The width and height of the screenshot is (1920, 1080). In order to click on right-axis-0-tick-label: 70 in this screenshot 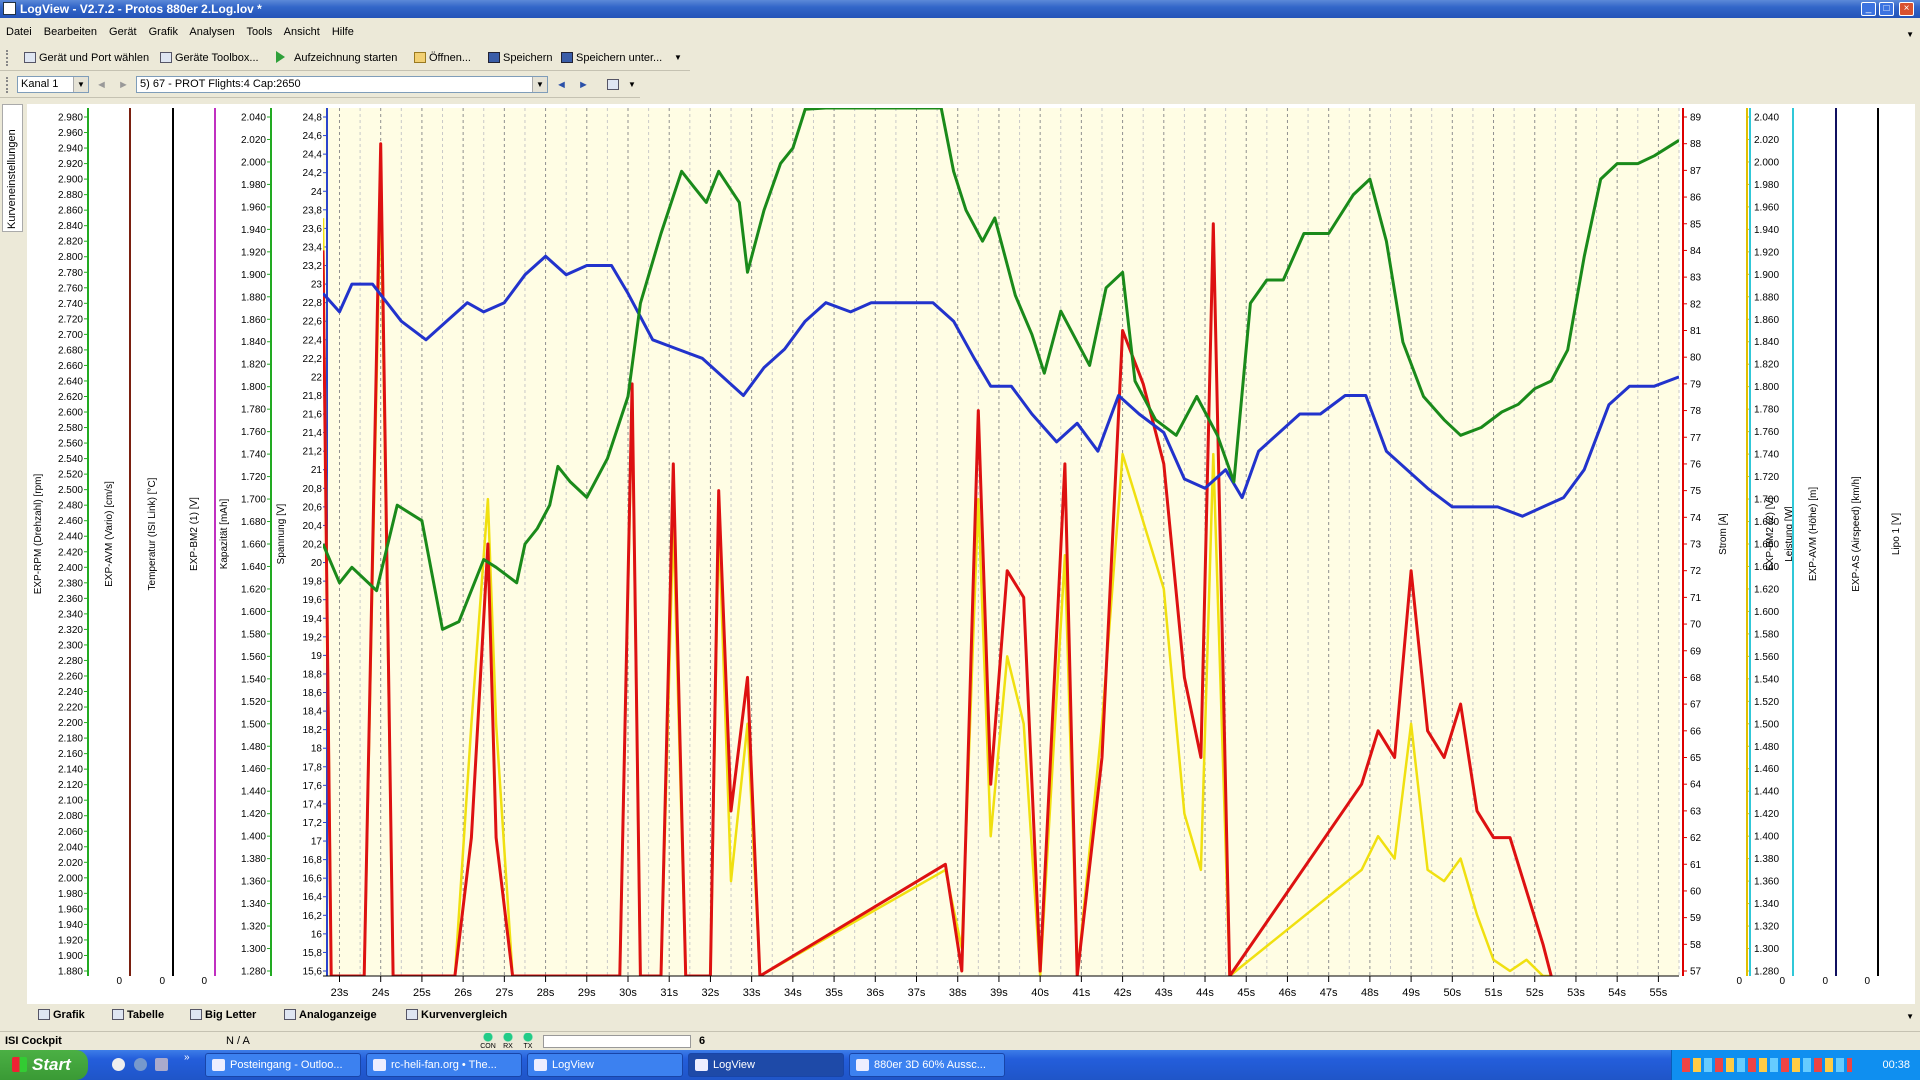, I will do `click(1696, 625)`.